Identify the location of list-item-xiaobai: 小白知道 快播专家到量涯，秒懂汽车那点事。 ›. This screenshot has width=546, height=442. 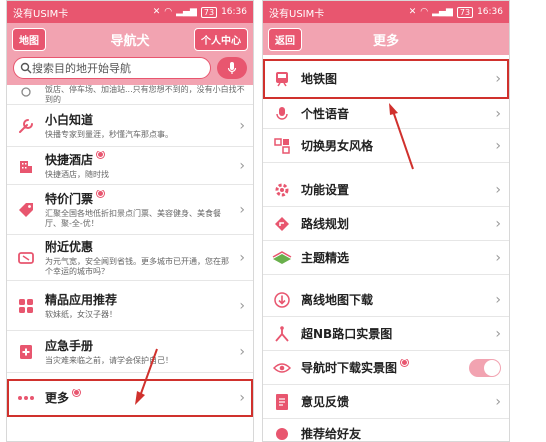
(130, 126).